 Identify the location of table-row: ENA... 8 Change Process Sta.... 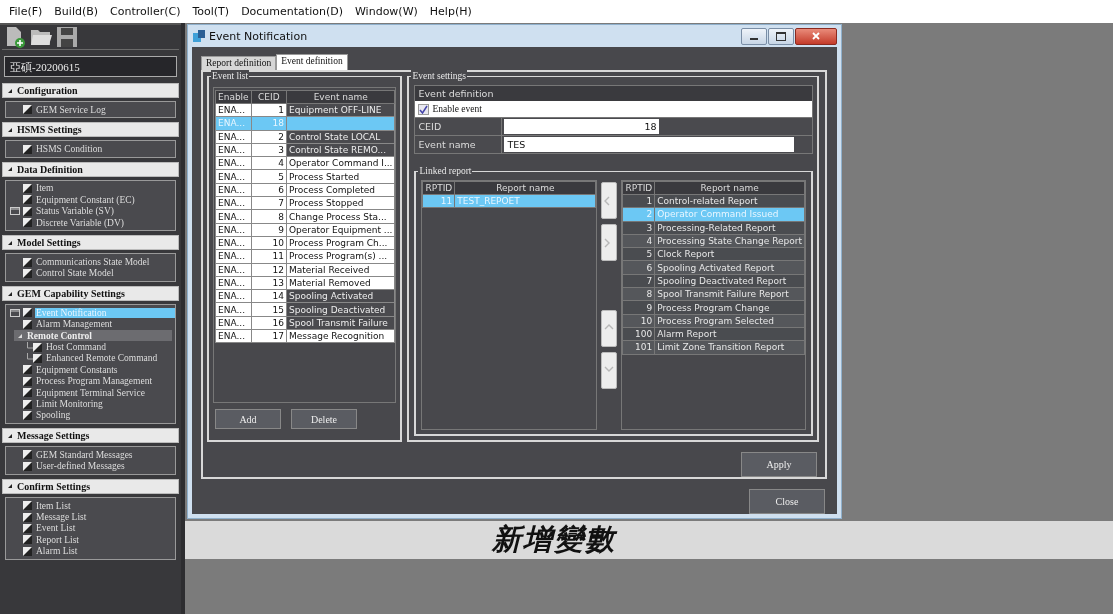
(305, 216).